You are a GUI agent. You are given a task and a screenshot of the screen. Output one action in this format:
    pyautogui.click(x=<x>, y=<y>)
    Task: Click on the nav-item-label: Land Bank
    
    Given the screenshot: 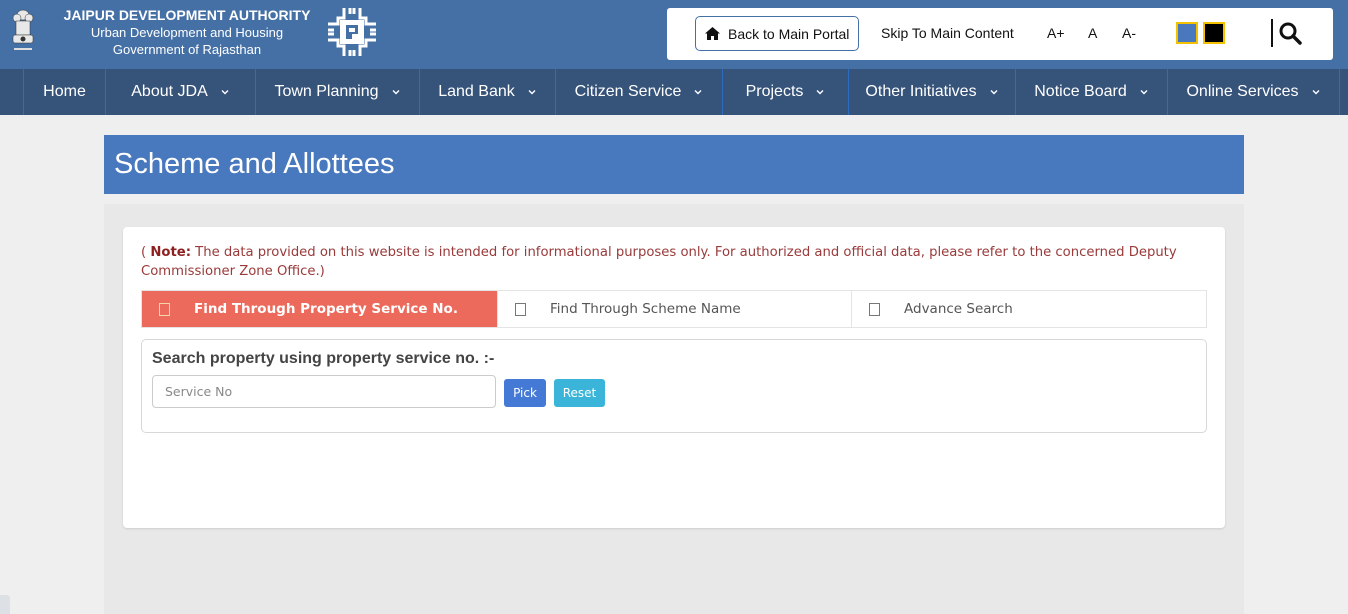 What is the action you would take?
    pyautogui.click(x=476, y=91)
    